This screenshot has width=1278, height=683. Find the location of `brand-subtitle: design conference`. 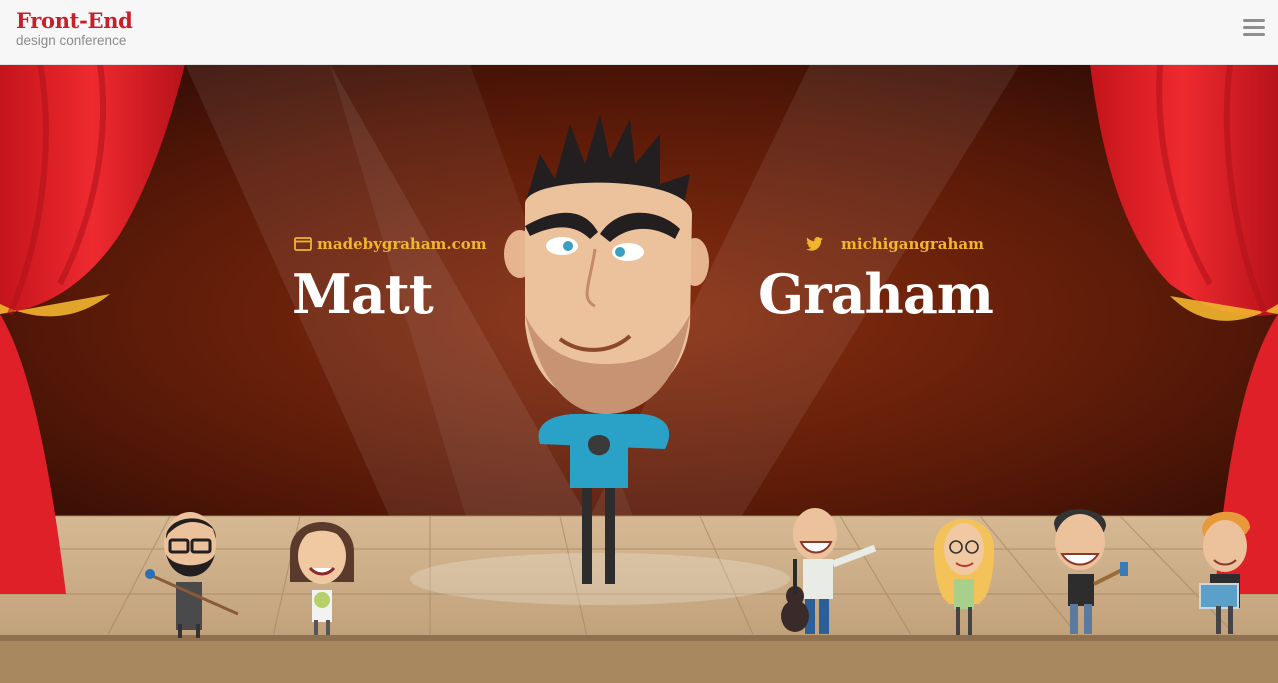

brand-subtitle: design conference is located at coordinates (71, 40).